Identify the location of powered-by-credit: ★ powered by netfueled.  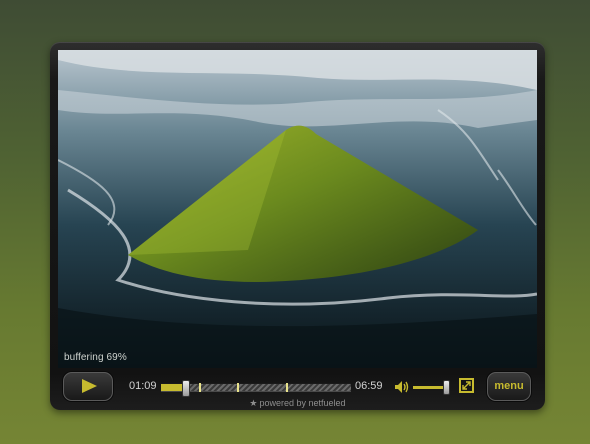
(297, 403).